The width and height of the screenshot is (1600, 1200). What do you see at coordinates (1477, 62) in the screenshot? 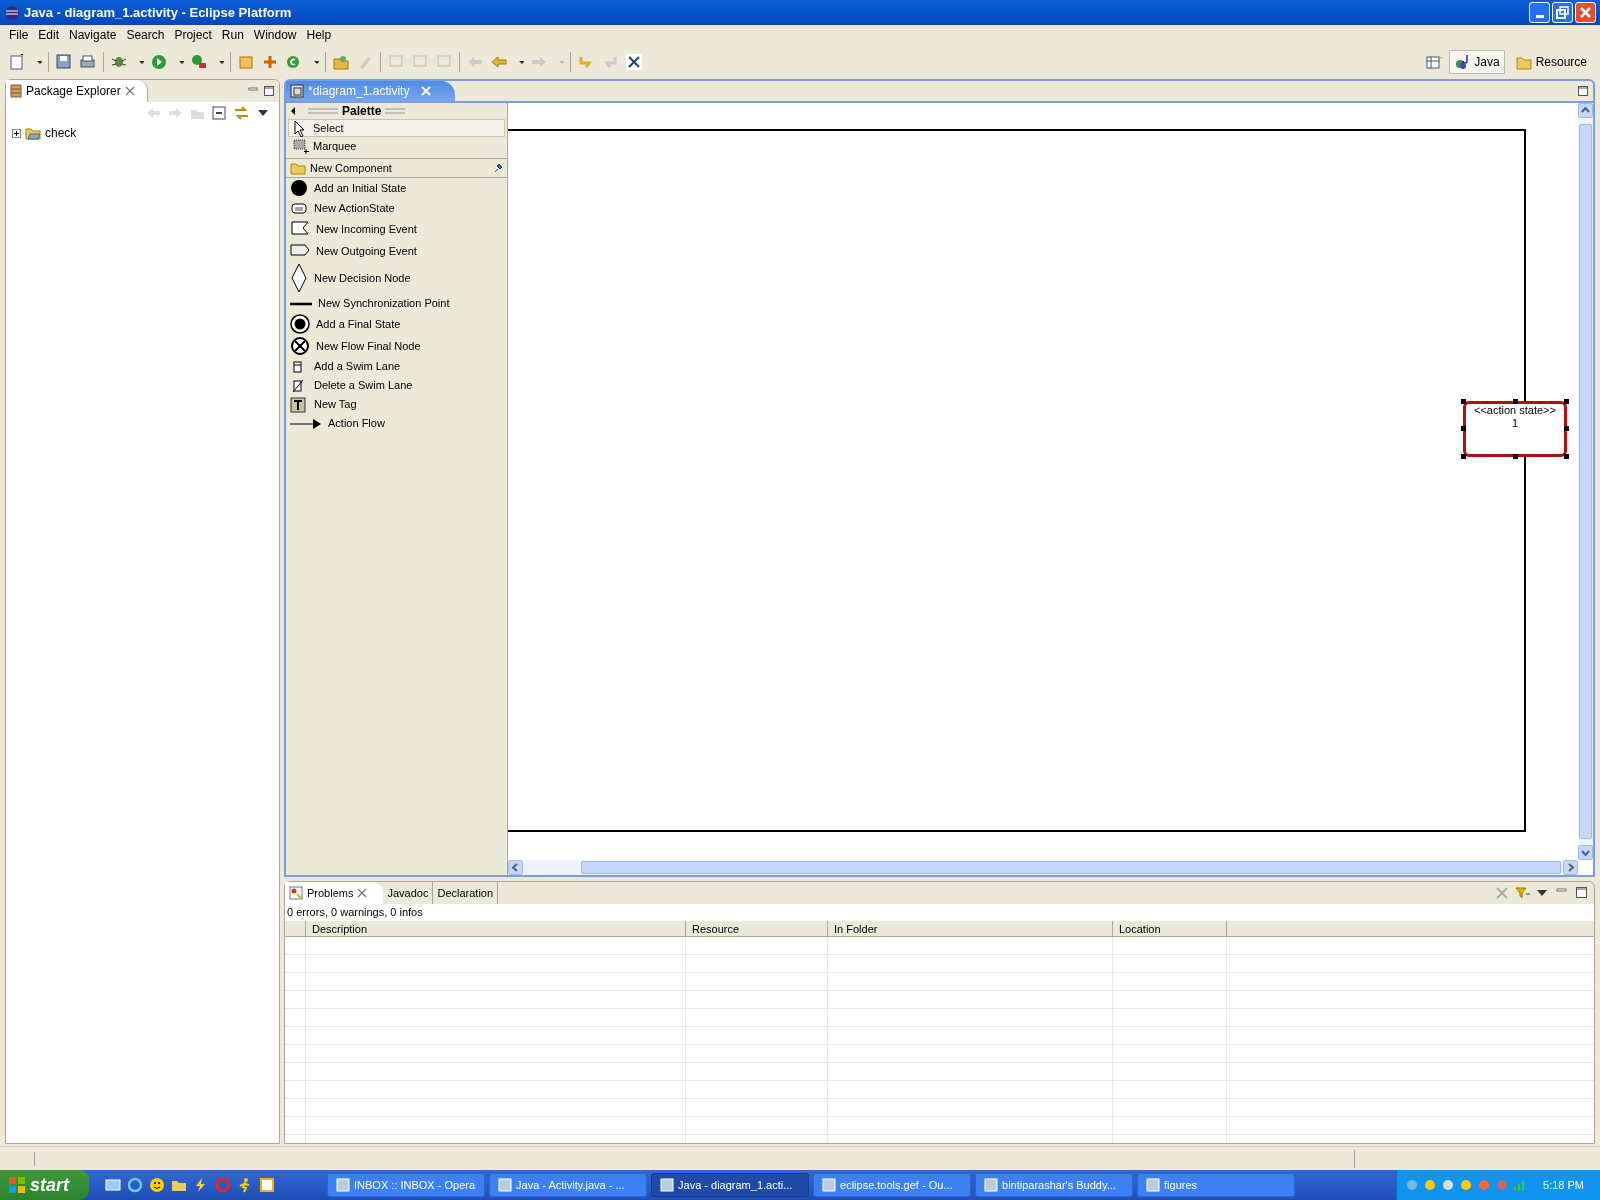
I see `perspective-button: Java` at bounding box center [1477, 62].